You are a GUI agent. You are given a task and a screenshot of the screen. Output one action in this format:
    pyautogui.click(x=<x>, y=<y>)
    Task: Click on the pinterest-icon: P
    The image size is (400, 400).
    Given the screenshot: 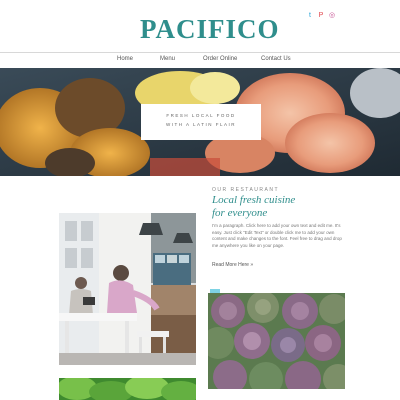 What is the action you would take?
    pyautogui.click(x=321, y=15)
    